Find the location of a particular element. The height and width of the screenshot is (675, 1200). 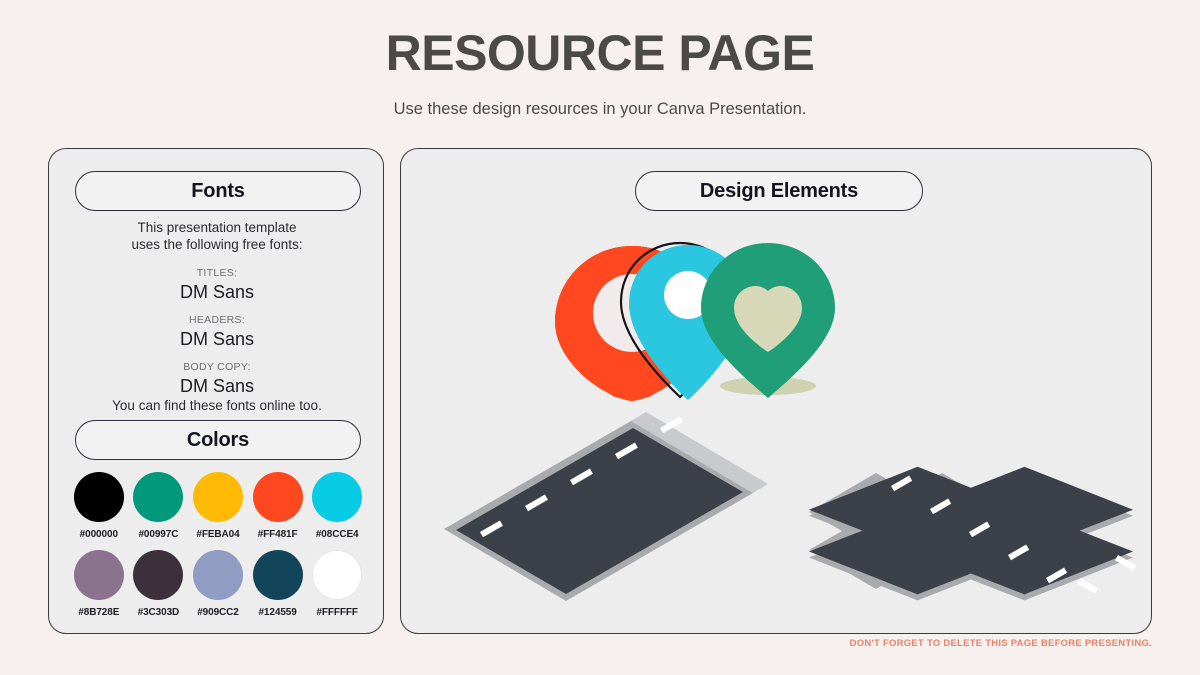

color-swatch: #3C303D is located at coordinates (159, 584).